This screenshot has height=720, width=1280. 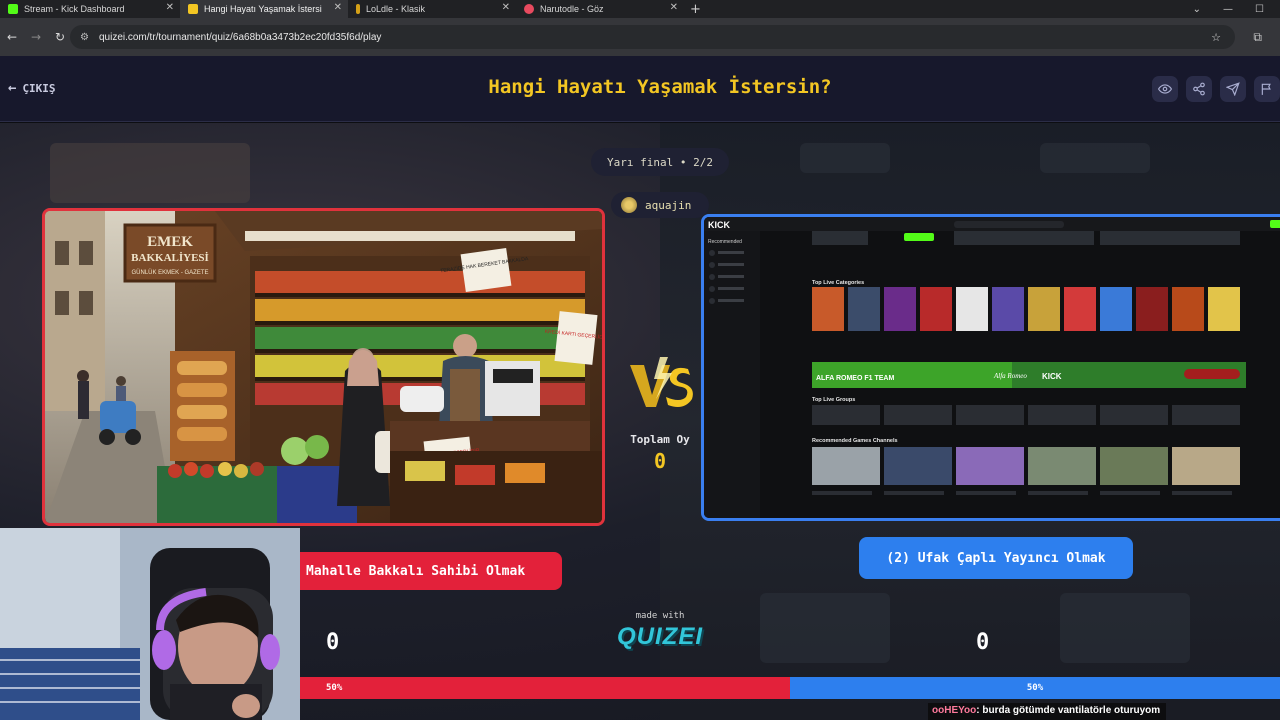 I want to click on round-indicator: Yarı final • 2/2, so click(x=660, y=162).